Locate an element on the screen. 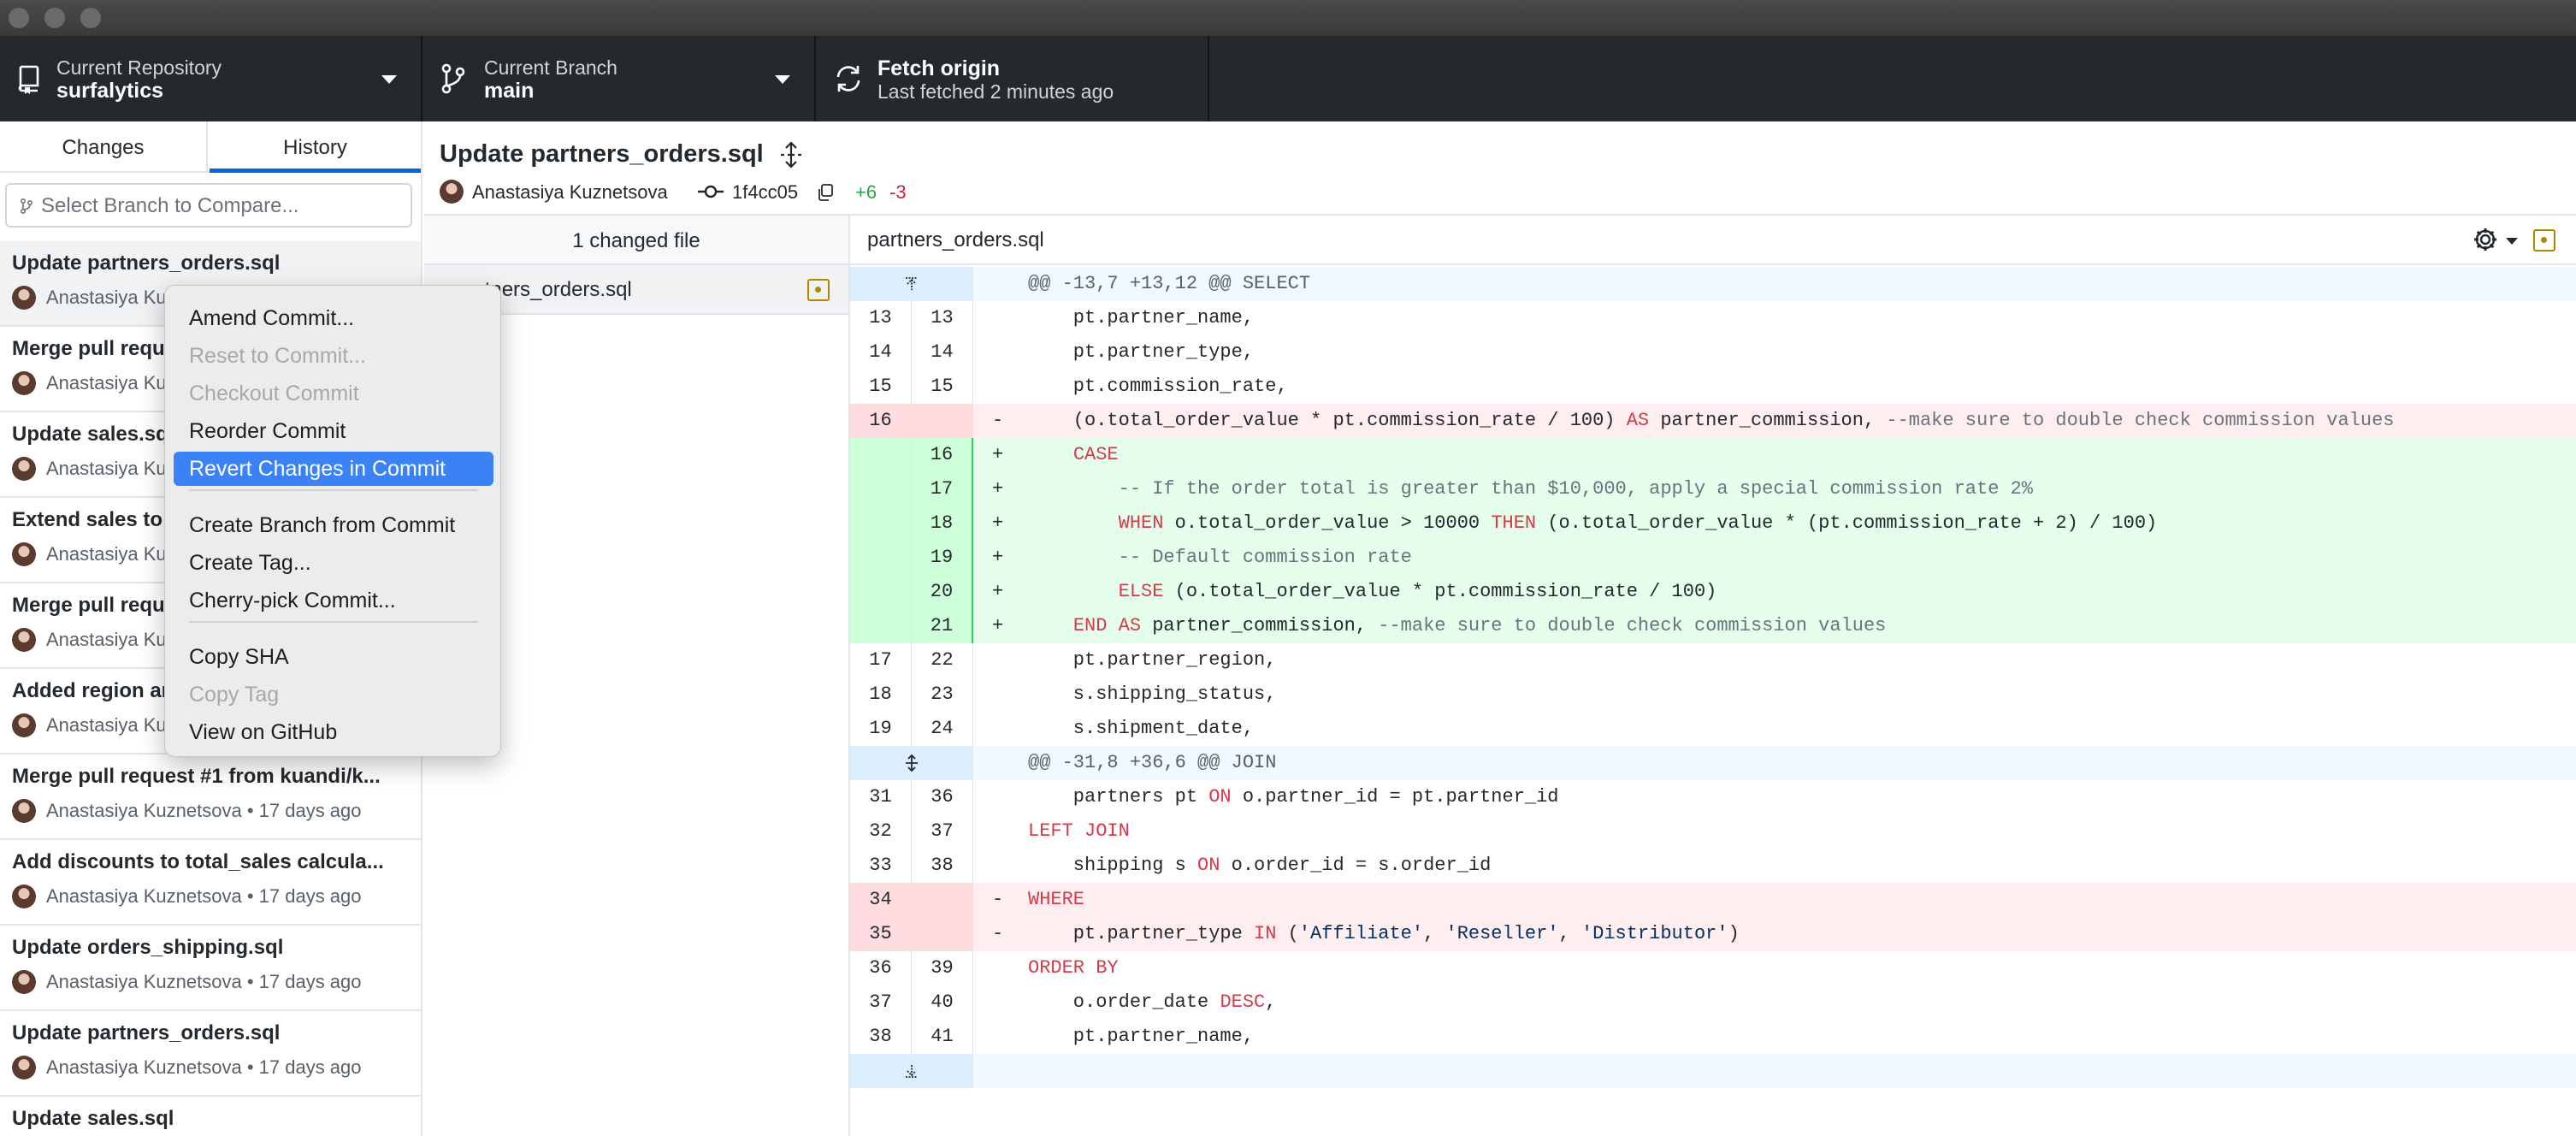  old-line-number: 38 is located at coordinates (881, 1037).